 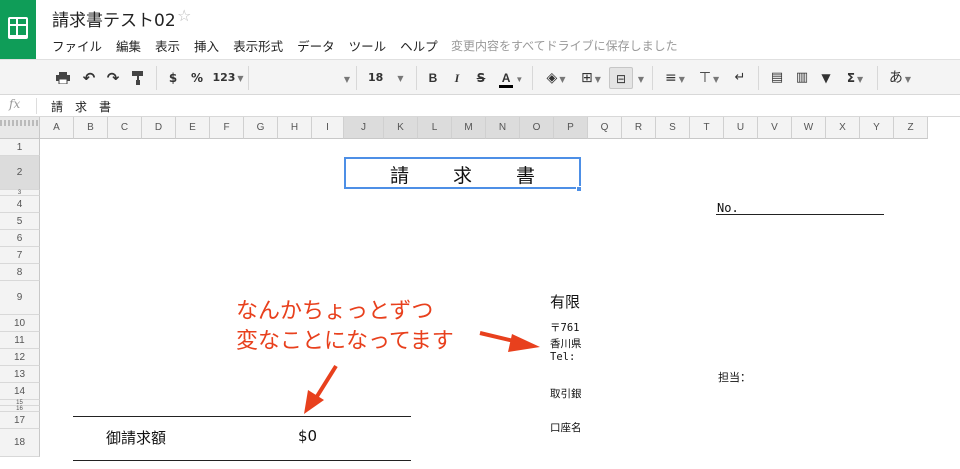 I want to click on arrow-right-icon, so click(x=509, y=341).